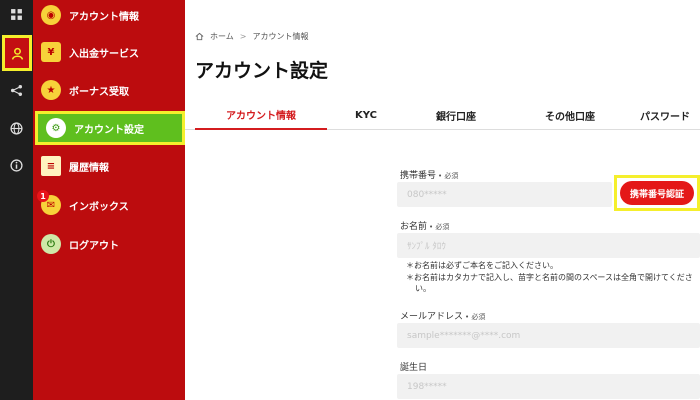 This screenshot has height=400, width=700. Describe the element at coordinates (16, 14) in the screenshot. I see `grid-icon` at that location.